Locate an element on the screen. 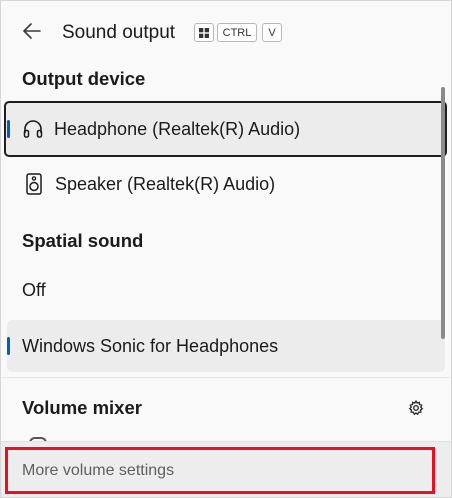 This screenshot has height=498, width=452. divider is located at coordinates (226, 377).